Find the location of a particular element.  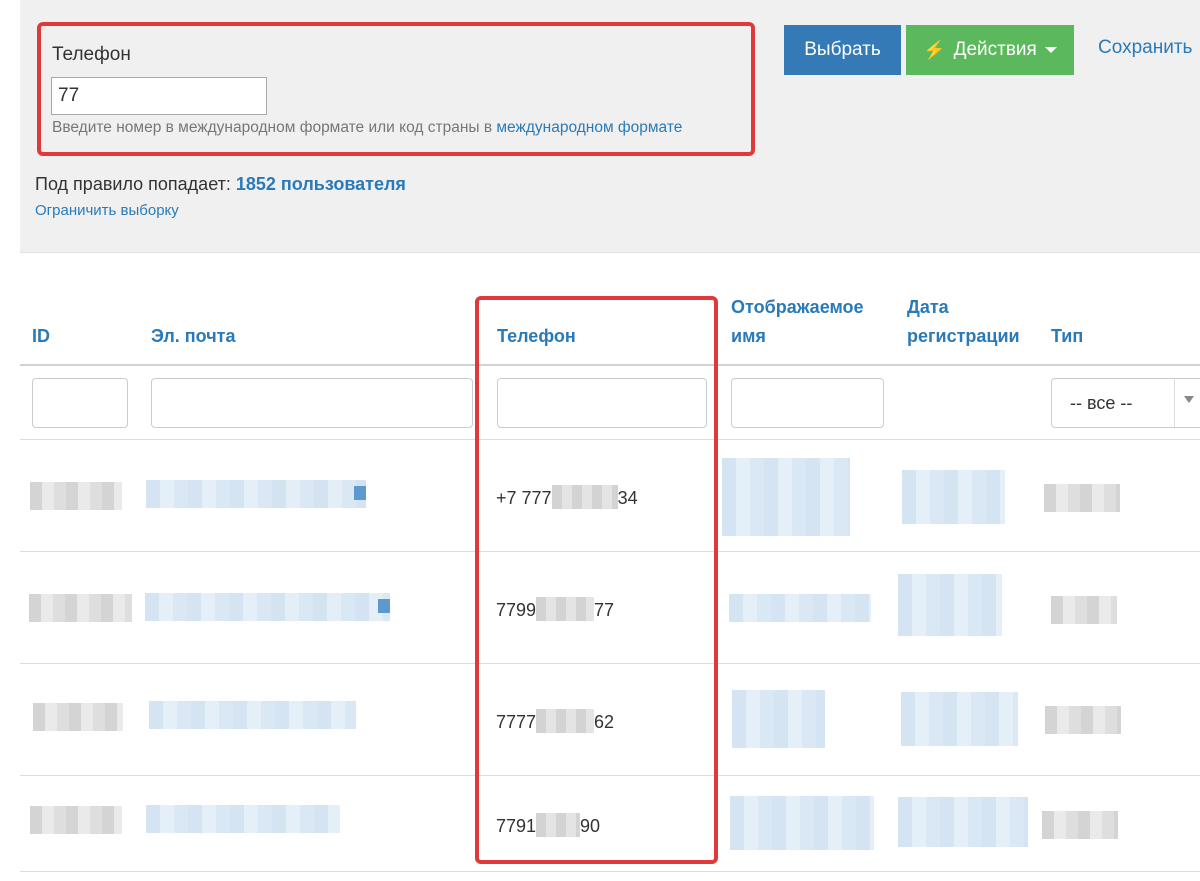

save-link: Сохранить is located at coordinates (1145, 48).